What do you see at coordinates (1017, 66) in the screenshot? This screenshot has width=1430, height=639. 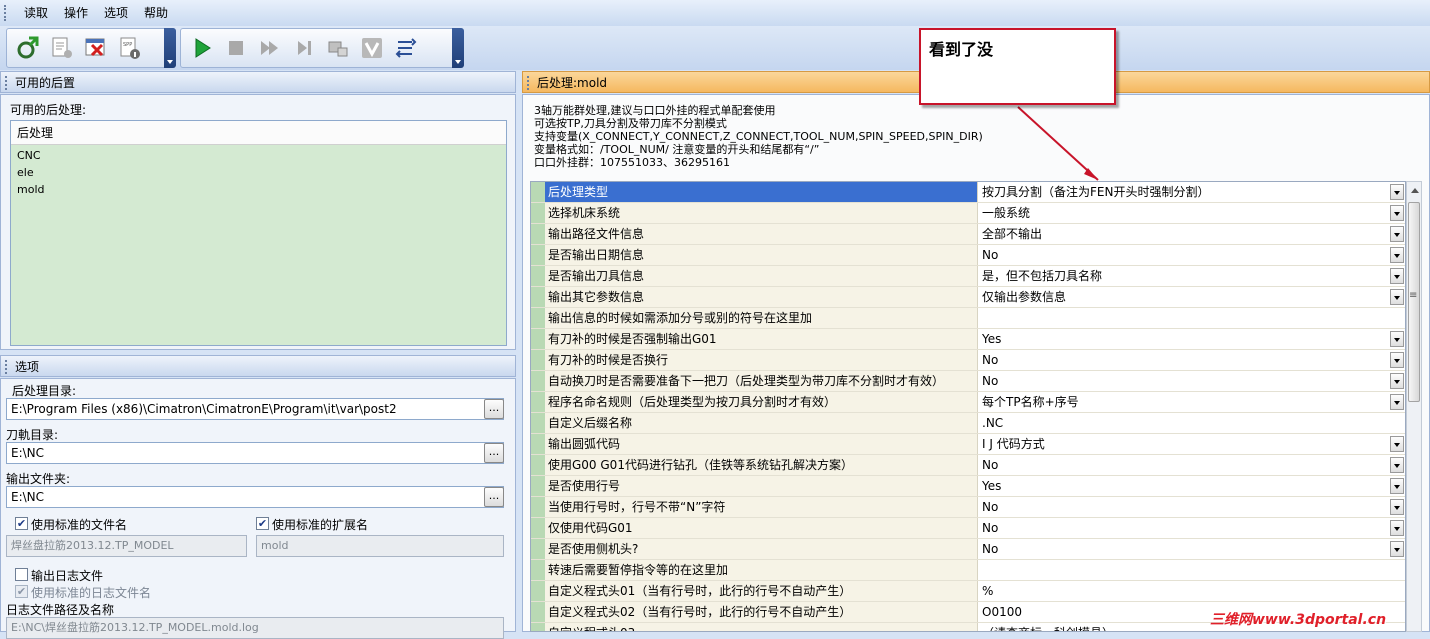 I see `callout-box: 看到了没` at bounding box center [1017, 66].